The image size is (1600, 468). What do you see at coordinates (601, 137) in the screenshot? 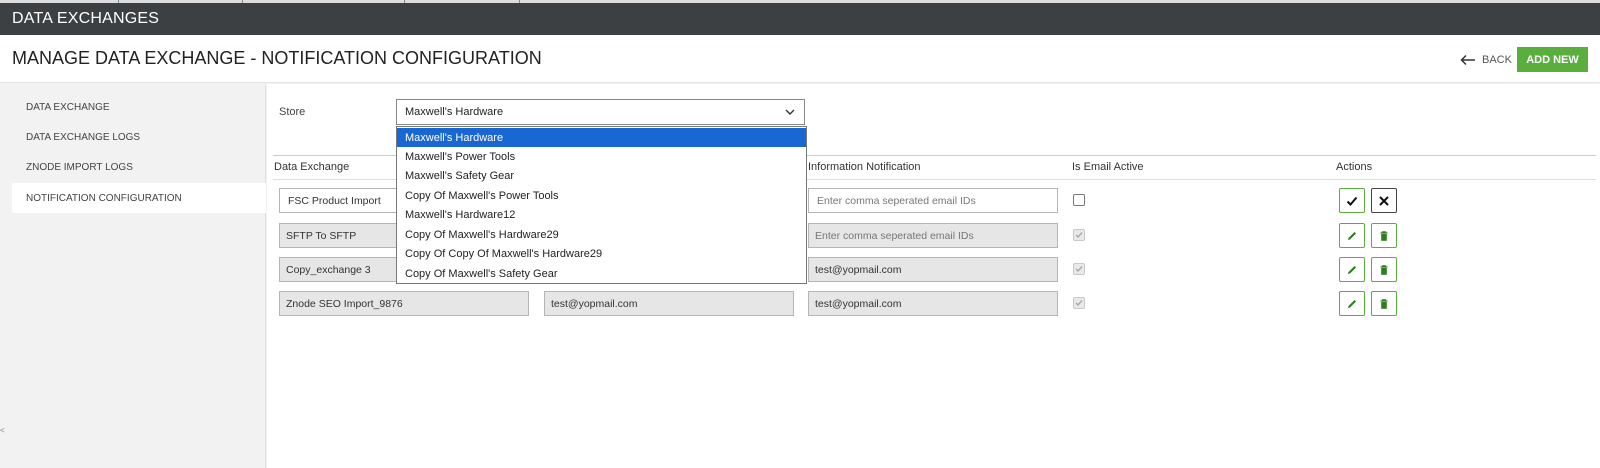
I see `store-option: Maxwell's Hardware` at bounding box center [601, 137].